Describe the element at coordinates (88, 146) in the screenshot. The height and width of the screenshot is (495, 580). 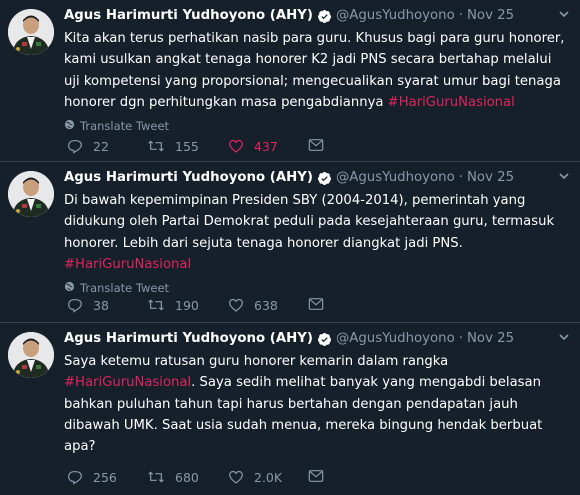
I see `reply-button: 22` at that location.